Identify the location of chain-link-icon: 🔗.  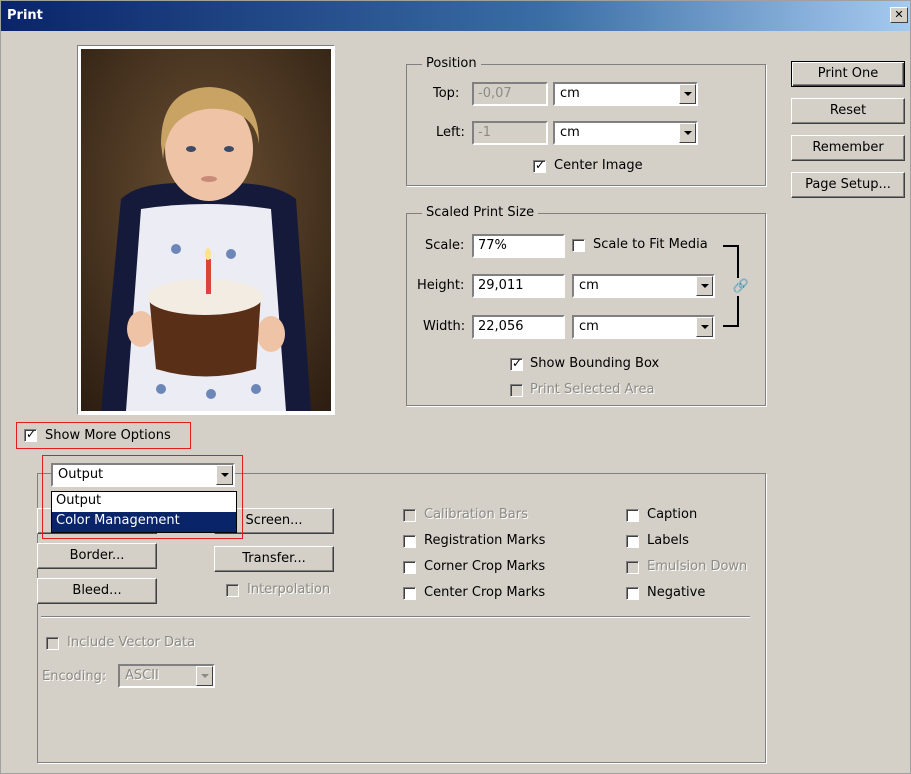
(741, 287).